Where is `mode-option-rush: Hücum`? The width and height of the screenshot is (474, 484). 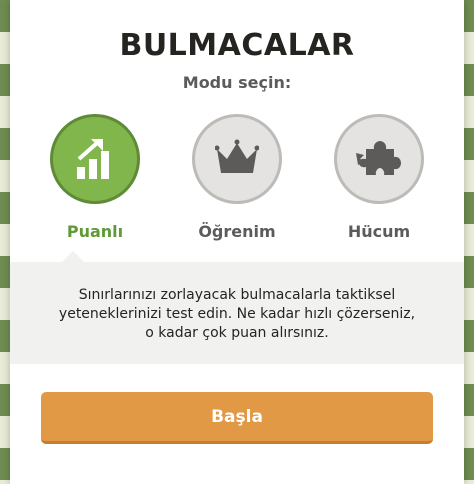 mode-option-rush: Hücum is located at coordinates (379, 177).